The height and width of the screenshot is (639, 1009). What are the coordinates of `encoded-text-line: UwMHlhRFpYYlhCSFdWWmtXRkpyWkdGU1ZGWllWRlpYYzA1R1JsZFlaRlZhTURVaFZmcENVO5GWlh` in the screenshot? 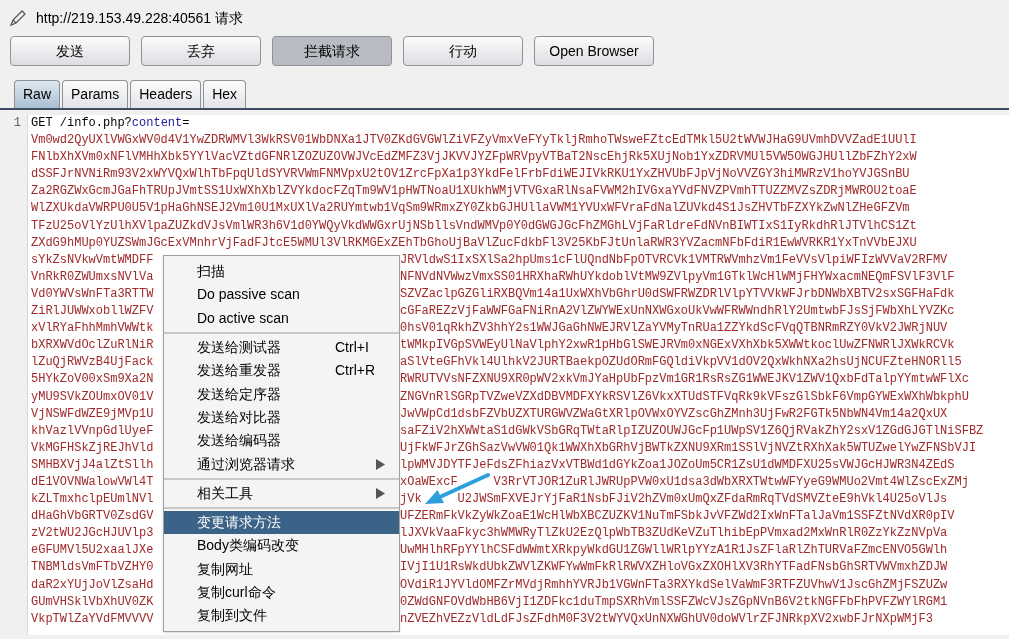 It's located at (674, 551).